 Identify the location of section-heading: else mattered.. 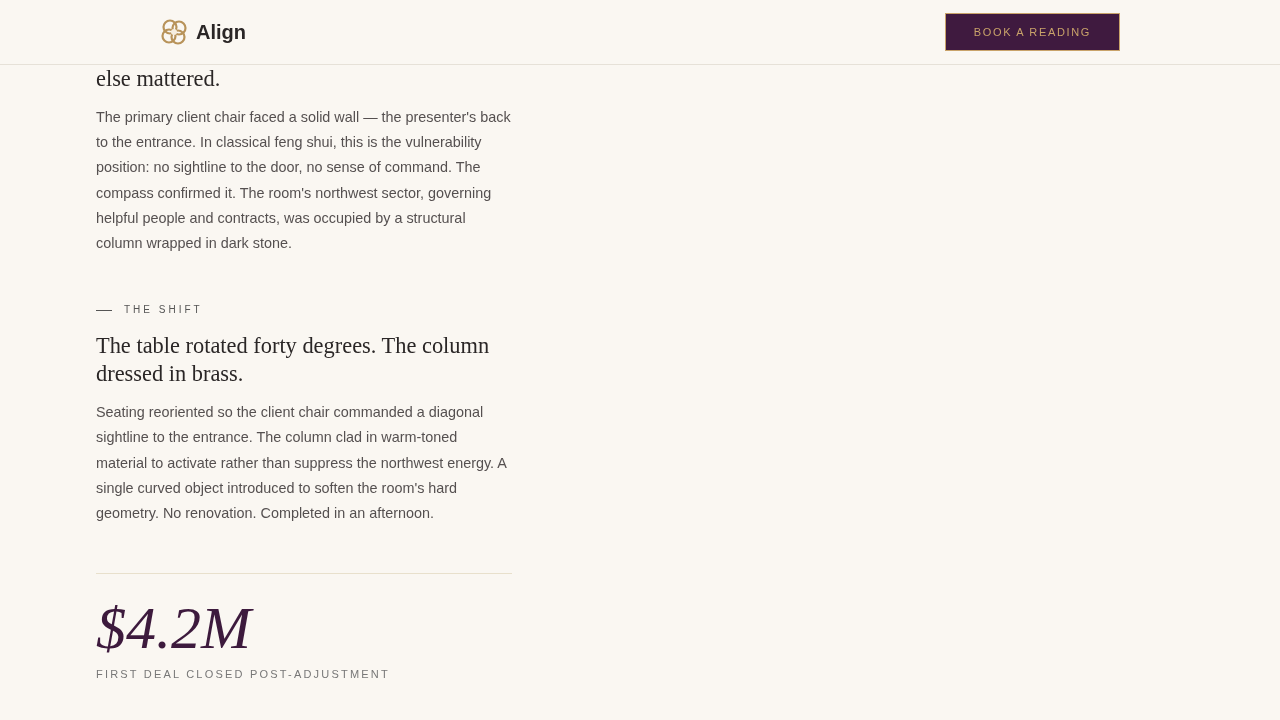
(159, 79).